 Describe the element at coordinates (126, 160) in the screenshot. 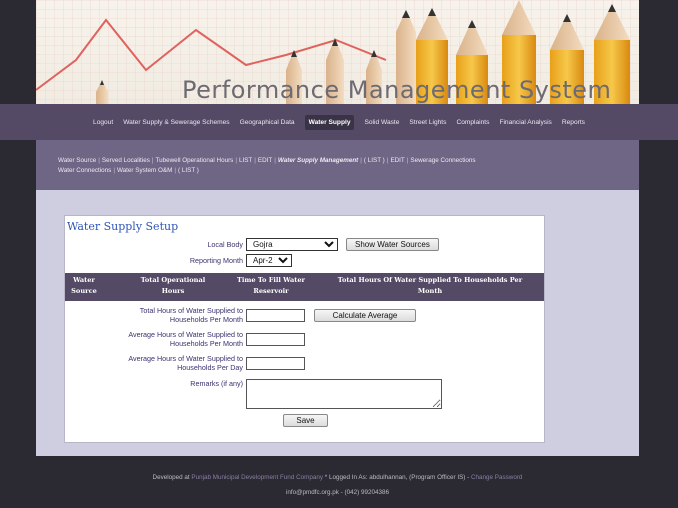

I see `subnav-served-localities: Served Localities` at that location.